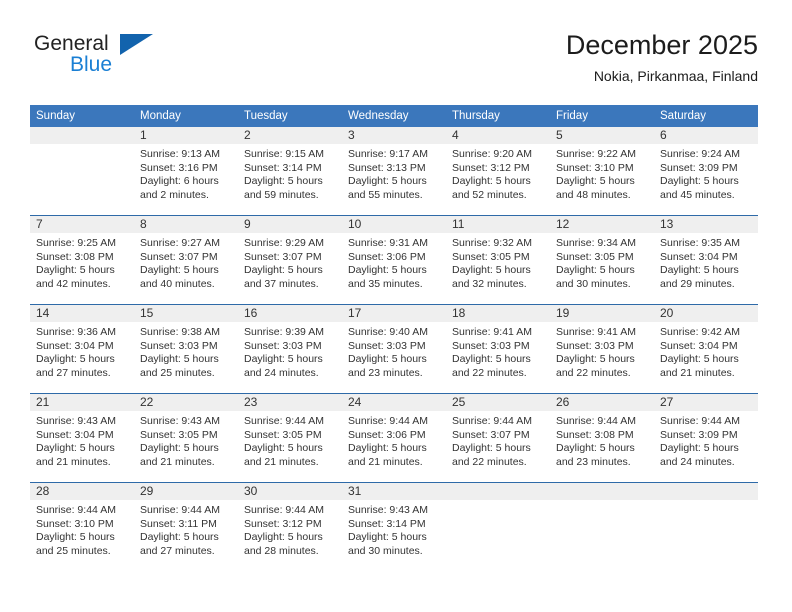 The image size is (792, 612). Describe the element at coordinates (281, 194) in the screenshot. I see `daylight-duration-line2: and 59 minutes.` at that location.